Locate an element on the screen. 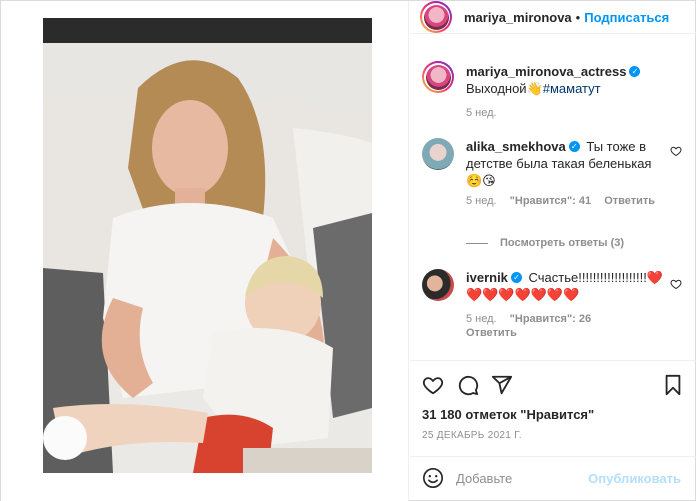  emoji-icon is located at coordinates (433, 478).